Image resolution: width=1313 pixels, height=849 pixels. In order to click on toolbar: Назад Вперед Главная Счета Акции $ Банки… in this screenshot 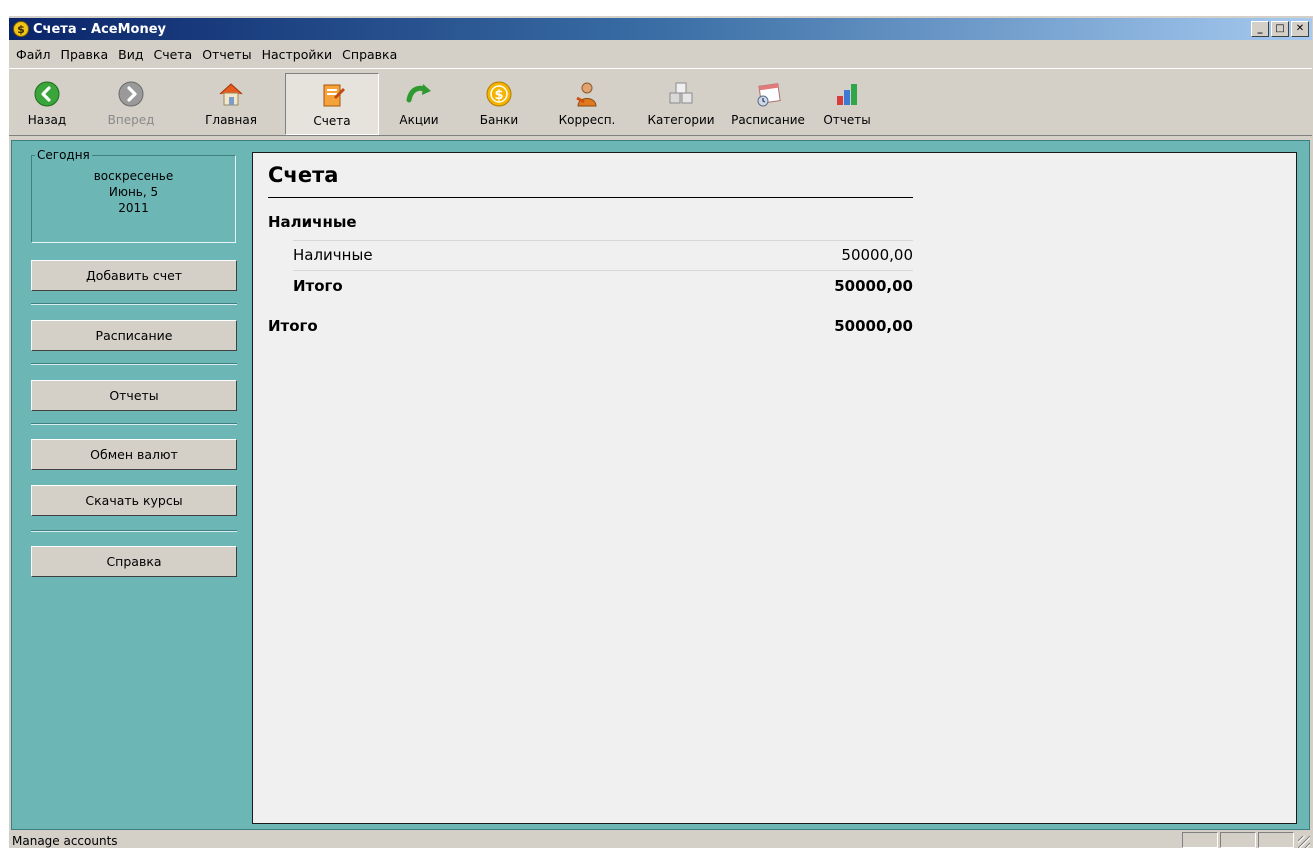, I will do `click(660, 102)`.